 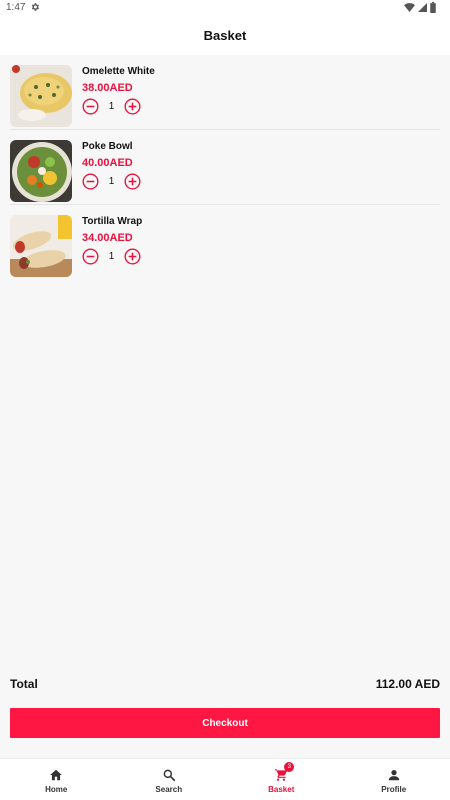 I want to click on wifi-icon, so click(x=409, y=7).